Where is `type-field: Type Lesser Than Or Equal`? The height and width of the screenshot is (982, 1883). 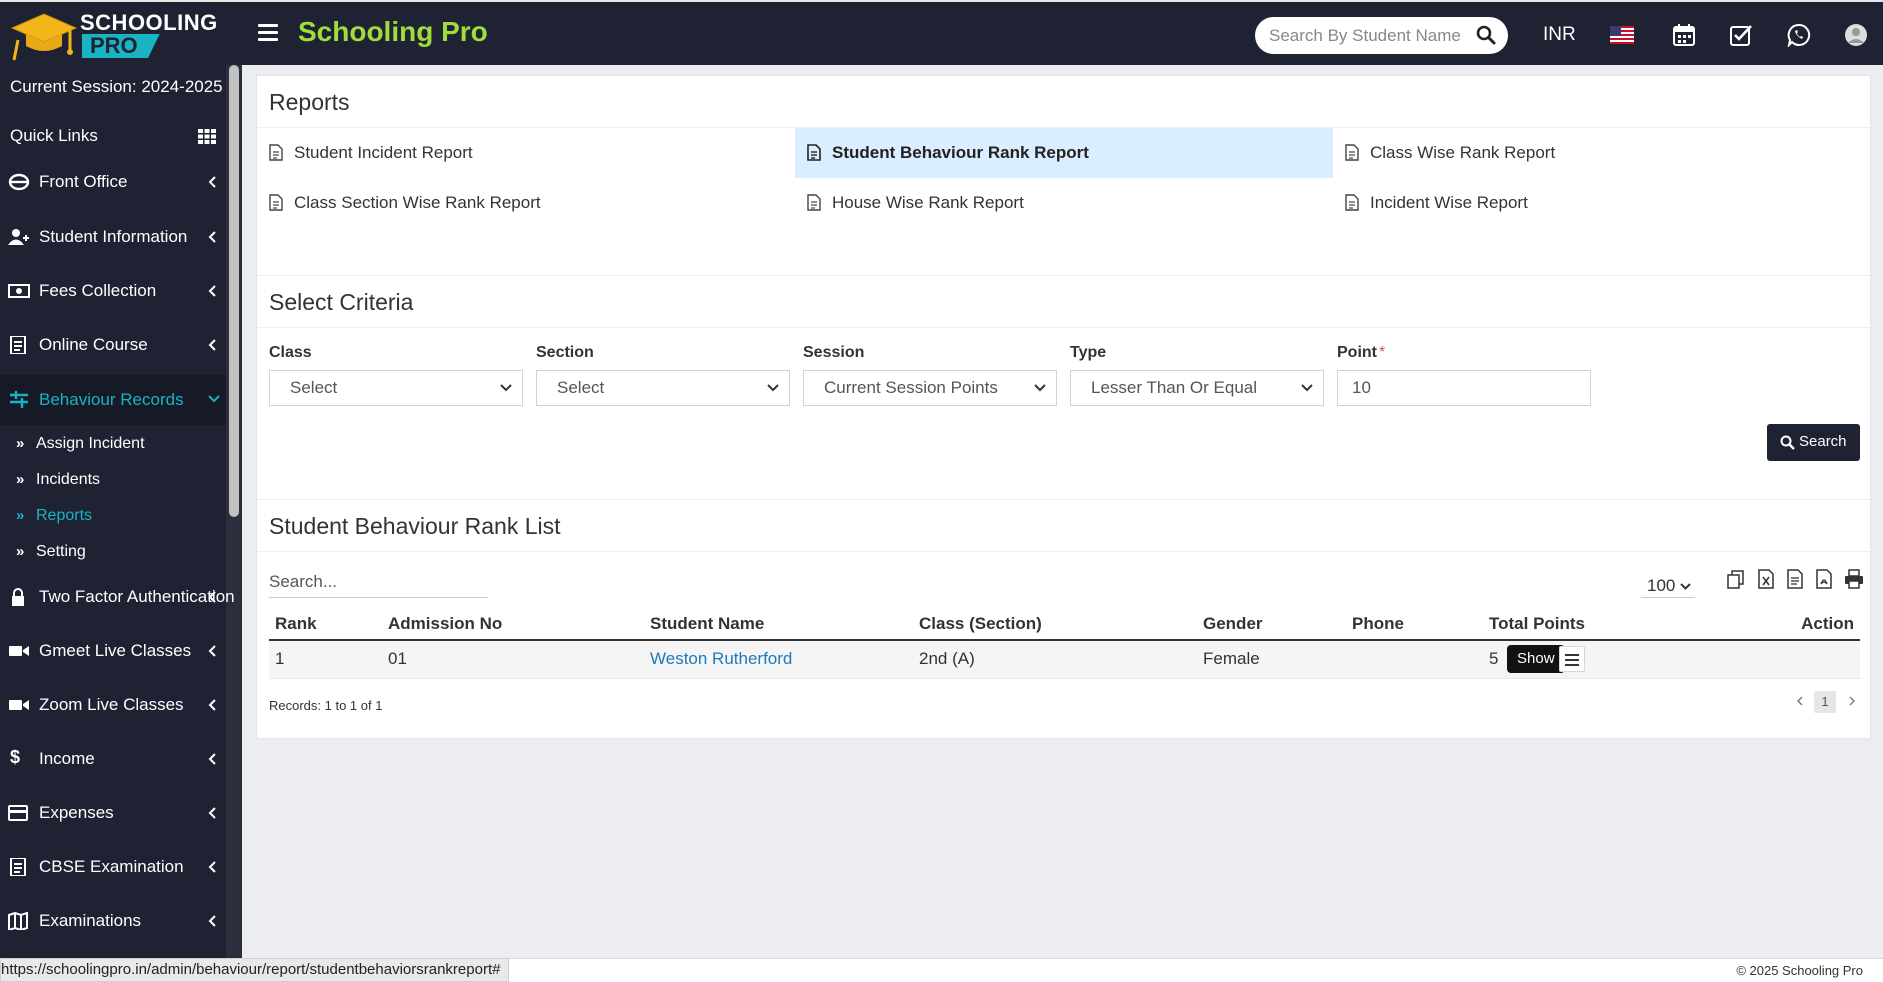 type-field: Type Lesser Than Or Equal is located at coordinates (1197, 375).